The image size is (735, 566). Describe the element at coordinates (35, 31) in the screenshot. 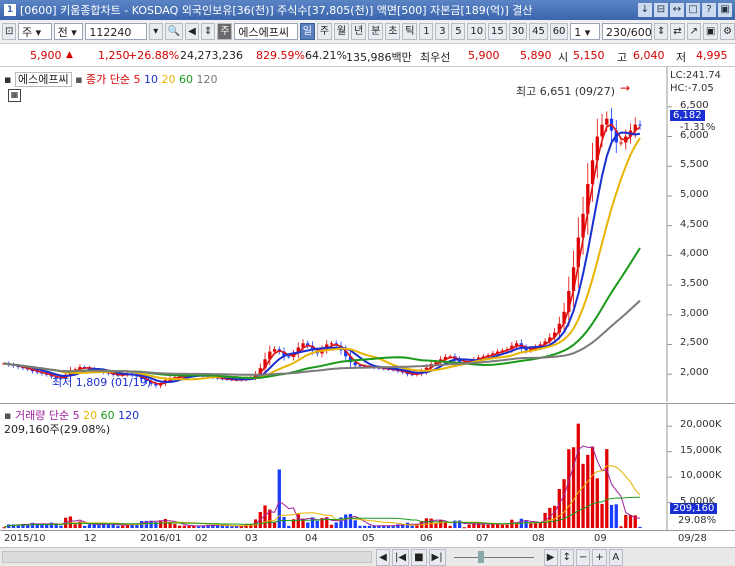

I see `type-select: 주 ▾` at that location.